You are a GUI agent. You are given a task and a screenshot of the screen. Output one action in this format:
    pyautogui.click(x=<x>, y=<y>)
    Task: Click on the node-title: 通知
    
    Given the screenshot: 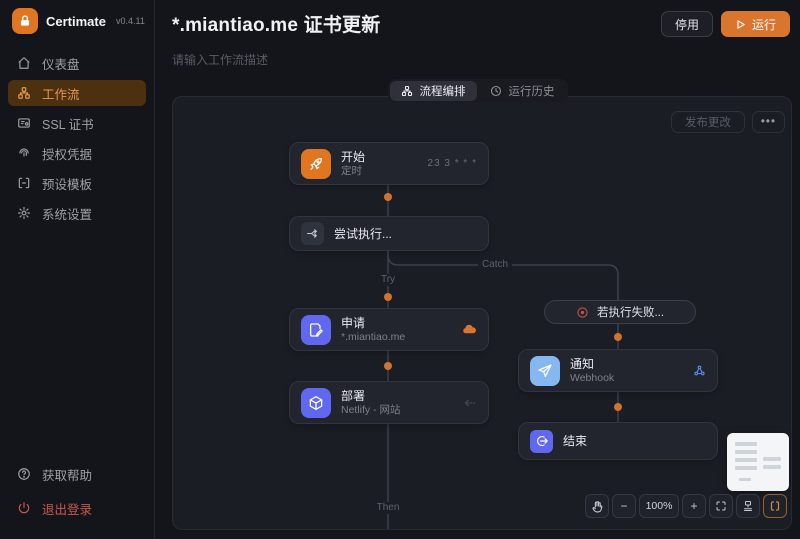 What is the action you would take?
    pyautogui.click(x=582, y=363)
    